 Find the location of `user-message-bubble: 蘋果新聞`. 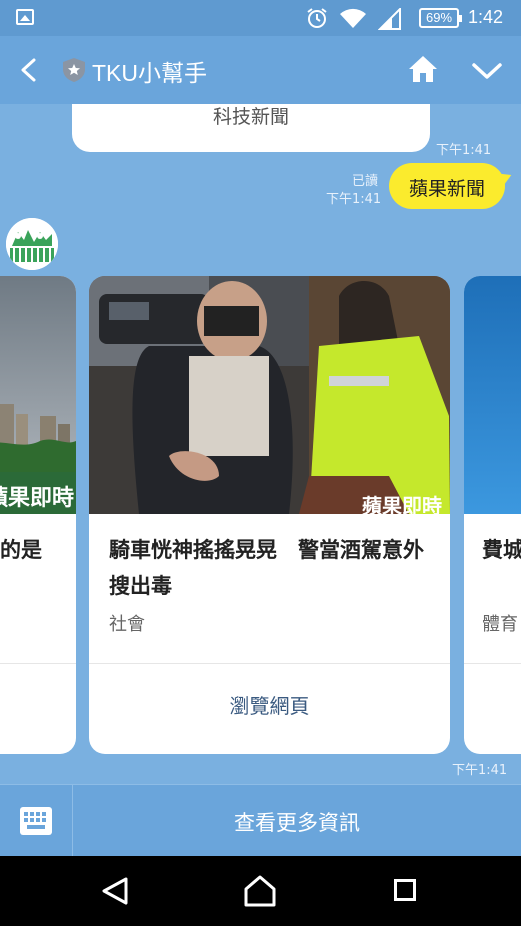

user-message-bubble: 蘋果新聞 is located at coordinates (447, 186).